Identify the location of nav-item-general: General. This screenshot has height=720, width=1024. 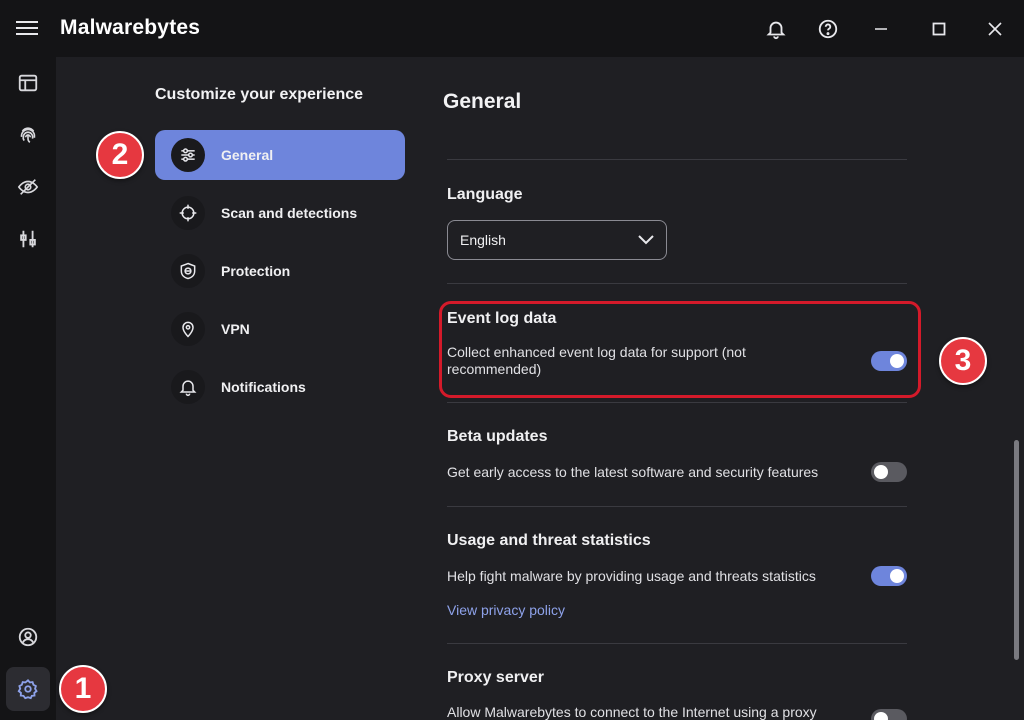
(280, 155).